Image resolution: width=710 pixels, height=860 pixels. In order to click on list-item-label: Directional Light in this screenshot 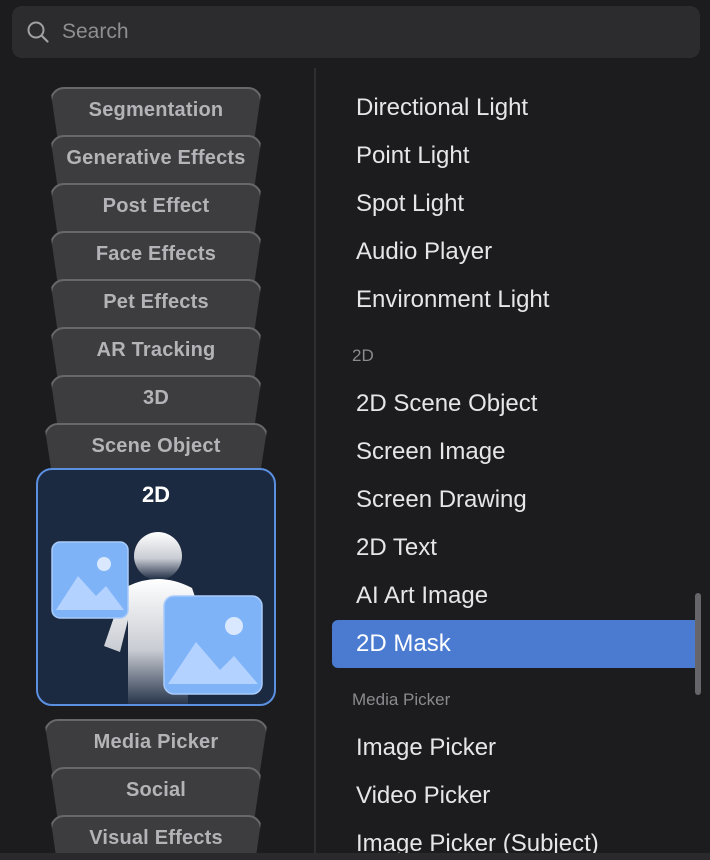, I will do `click(442, 107)`.